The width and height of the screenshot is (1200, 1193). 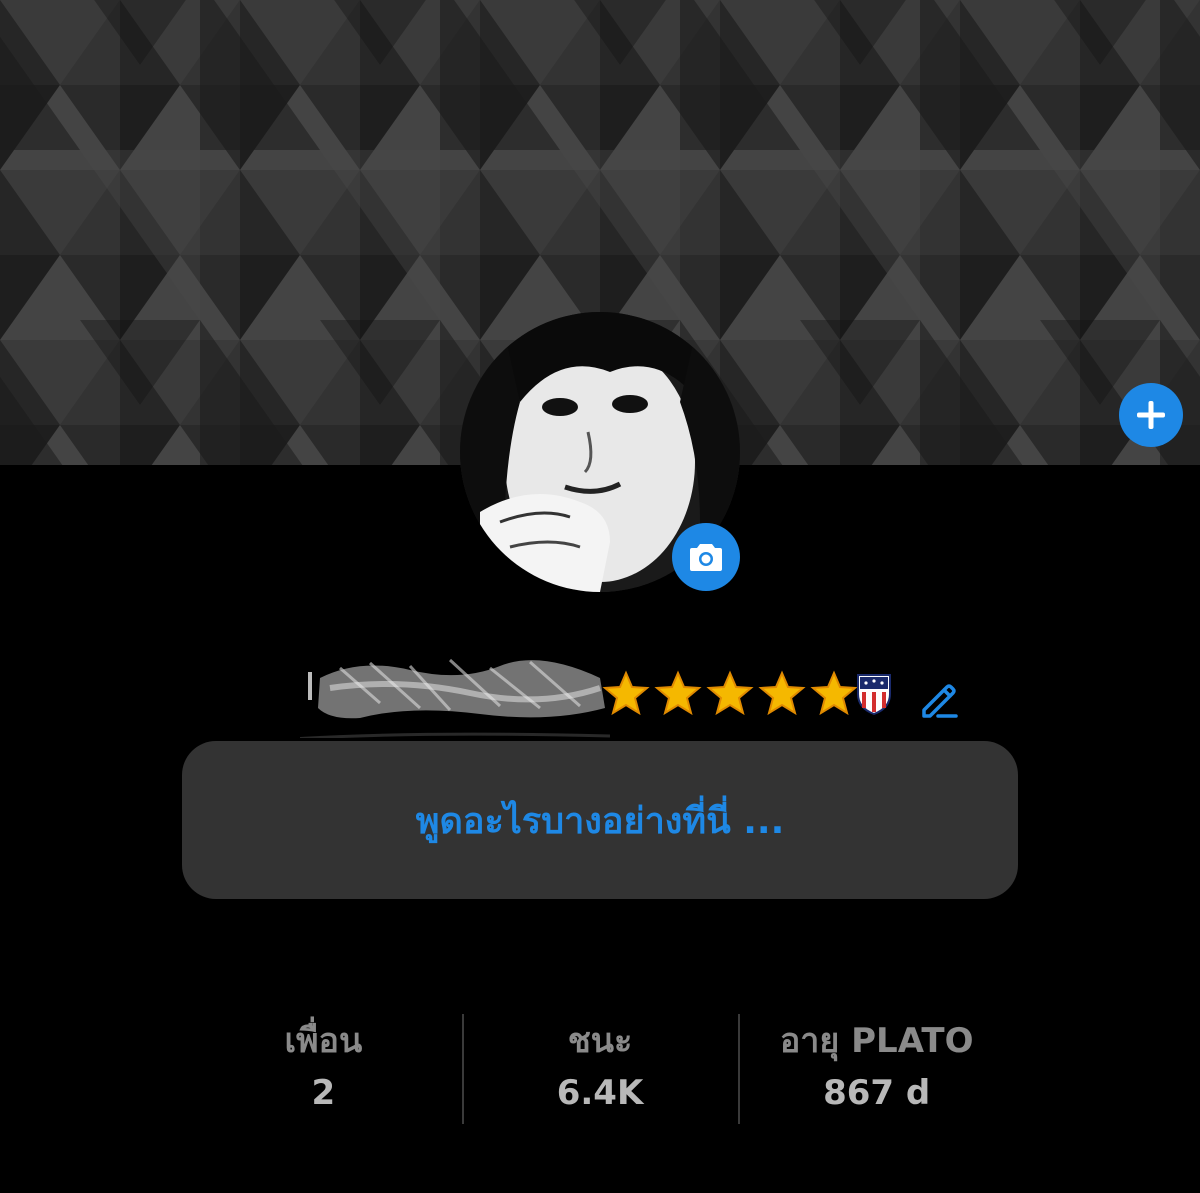 What do you see at coordinates (938, 700) in the screenshot?
I see `pencil-icon` at bounding box center [938, 700].